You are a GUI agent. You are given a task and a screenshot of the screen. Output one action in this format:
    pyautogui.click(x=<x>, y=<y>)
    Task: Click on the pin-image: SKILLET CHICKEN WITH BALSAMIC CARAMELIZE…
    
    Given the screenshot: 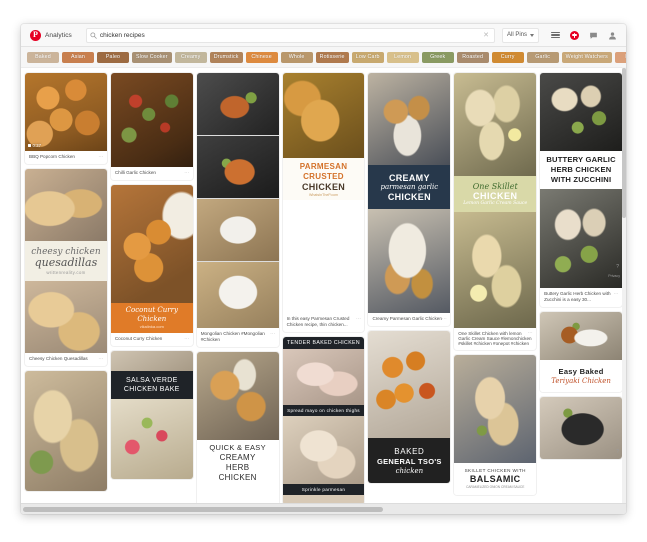 What is the action you would take?
    pyautogui.click(x=495, y=425)
    